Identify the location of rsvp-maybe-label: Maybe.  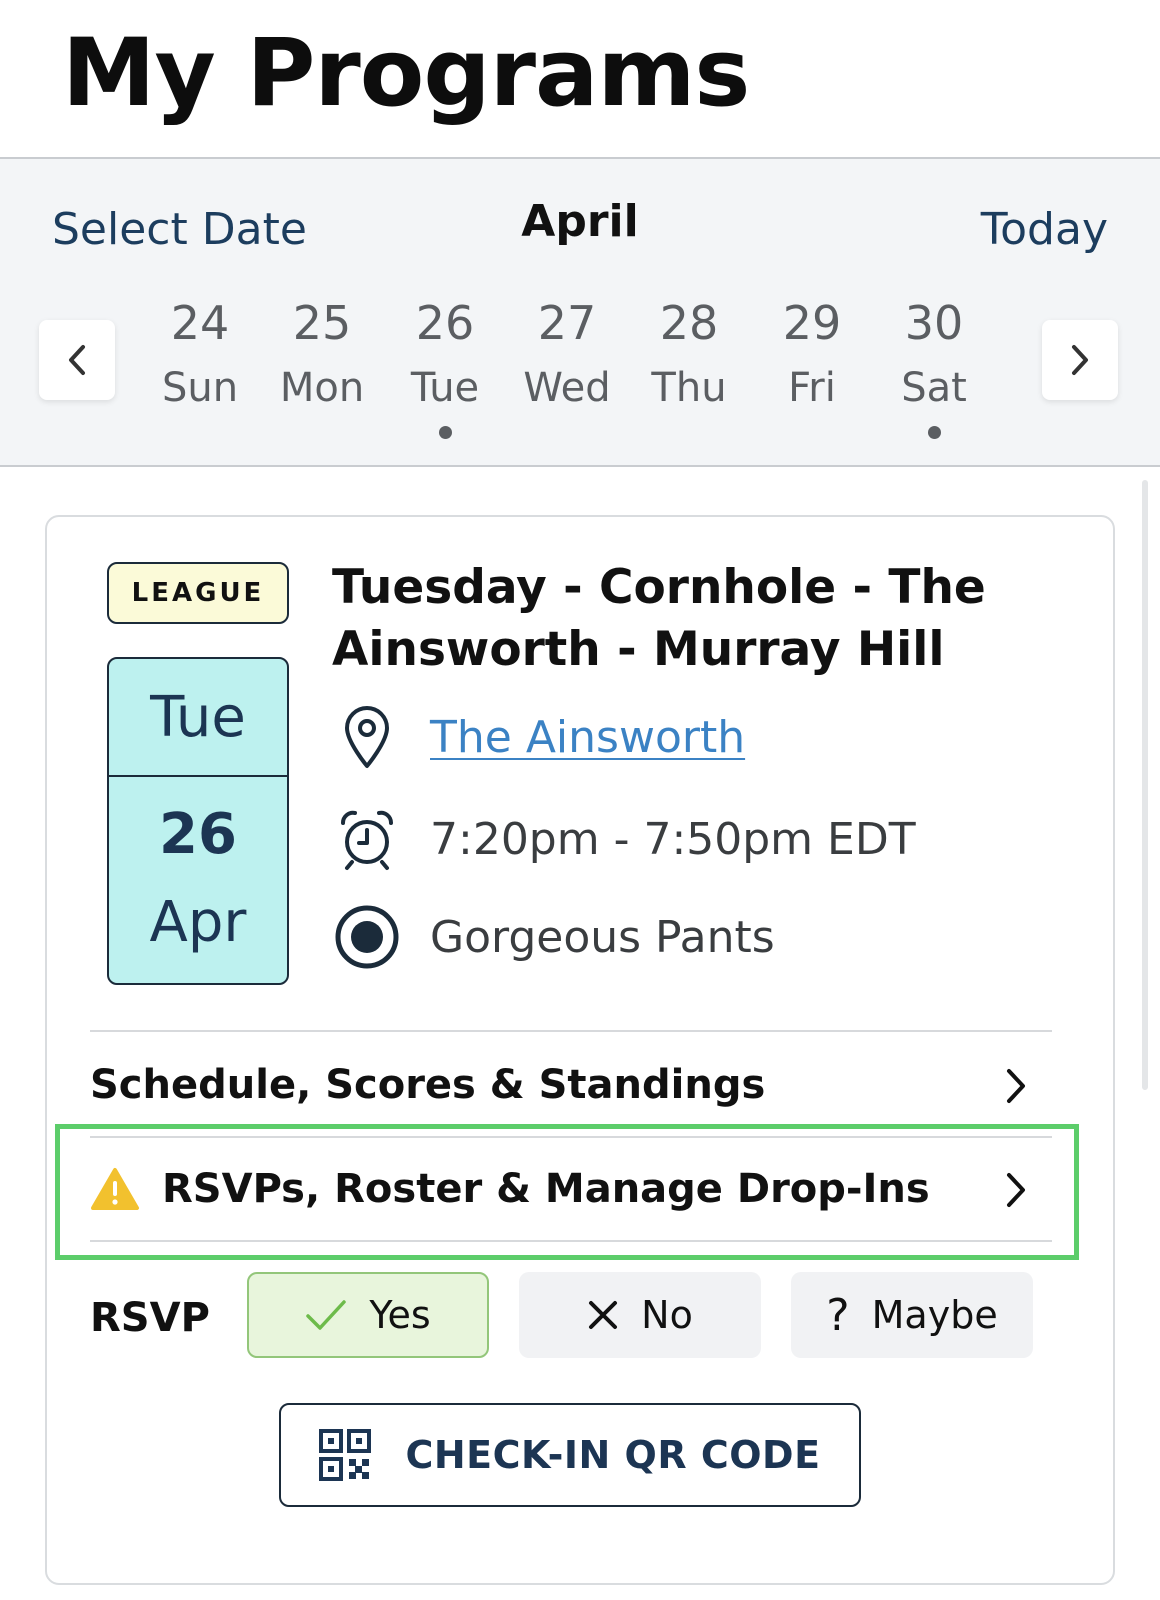
(934, 1315).